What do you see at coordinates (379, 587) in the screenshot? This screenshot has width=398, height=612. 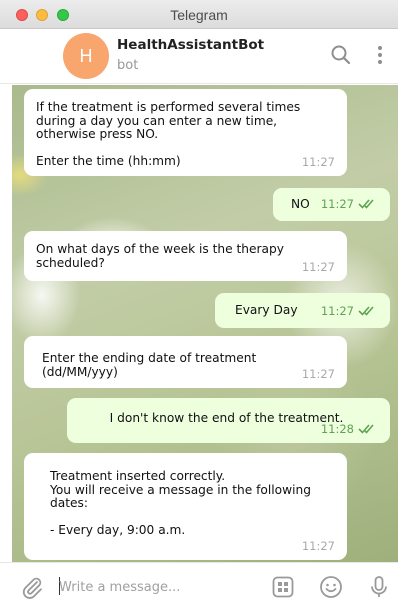 I see `microphone-icon` at bounding box center [379, 587].